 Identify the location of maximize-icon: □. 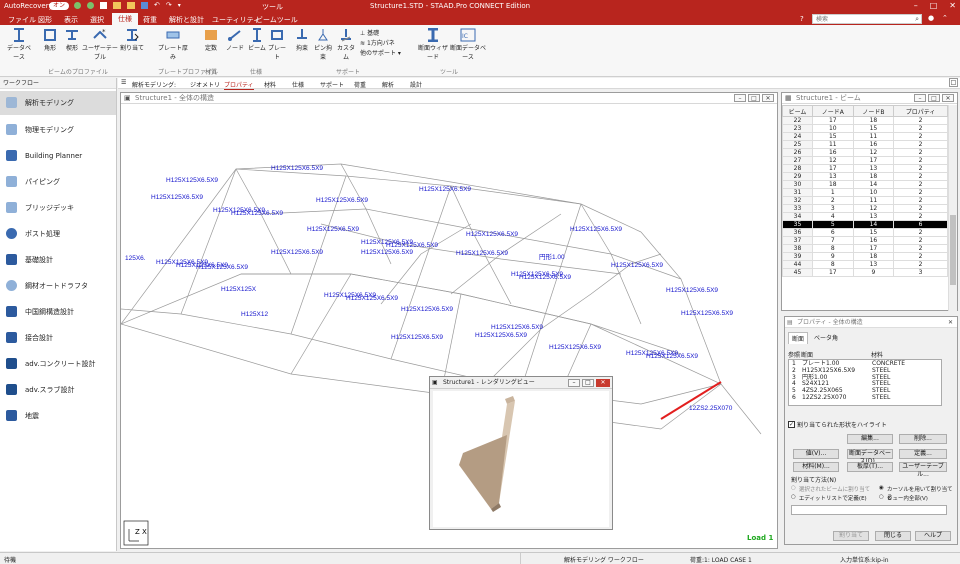
(934, 5).